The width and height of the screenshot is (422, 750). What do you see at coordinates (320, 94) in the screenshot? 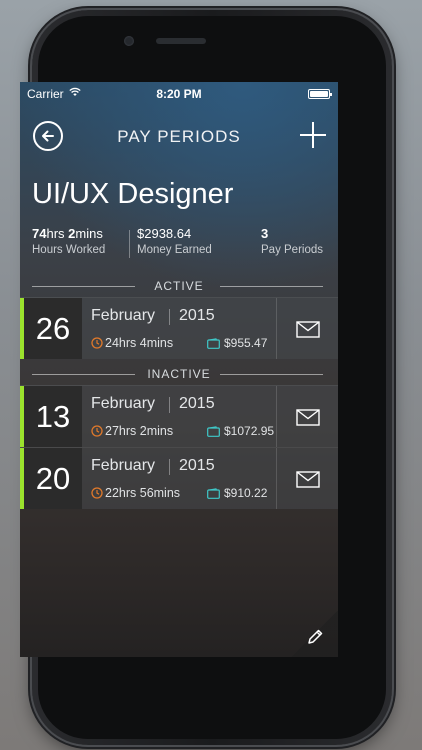
I see `battery-icon` at bounding box center [320, 94].